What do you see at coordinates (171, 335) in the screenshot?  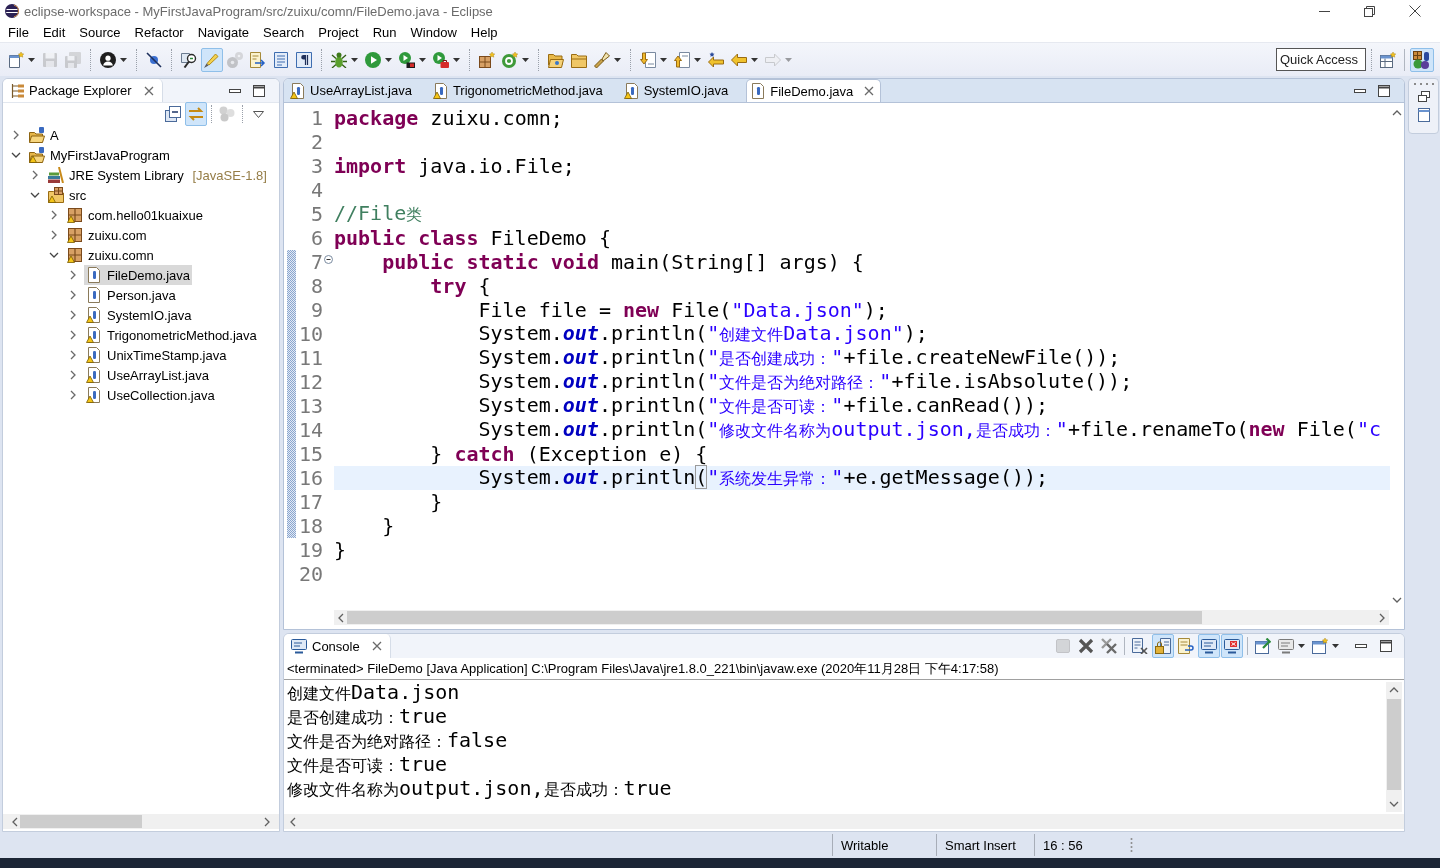 I see `tree-item: TrigonometricMethod.java` at bounding box center [171, 335].